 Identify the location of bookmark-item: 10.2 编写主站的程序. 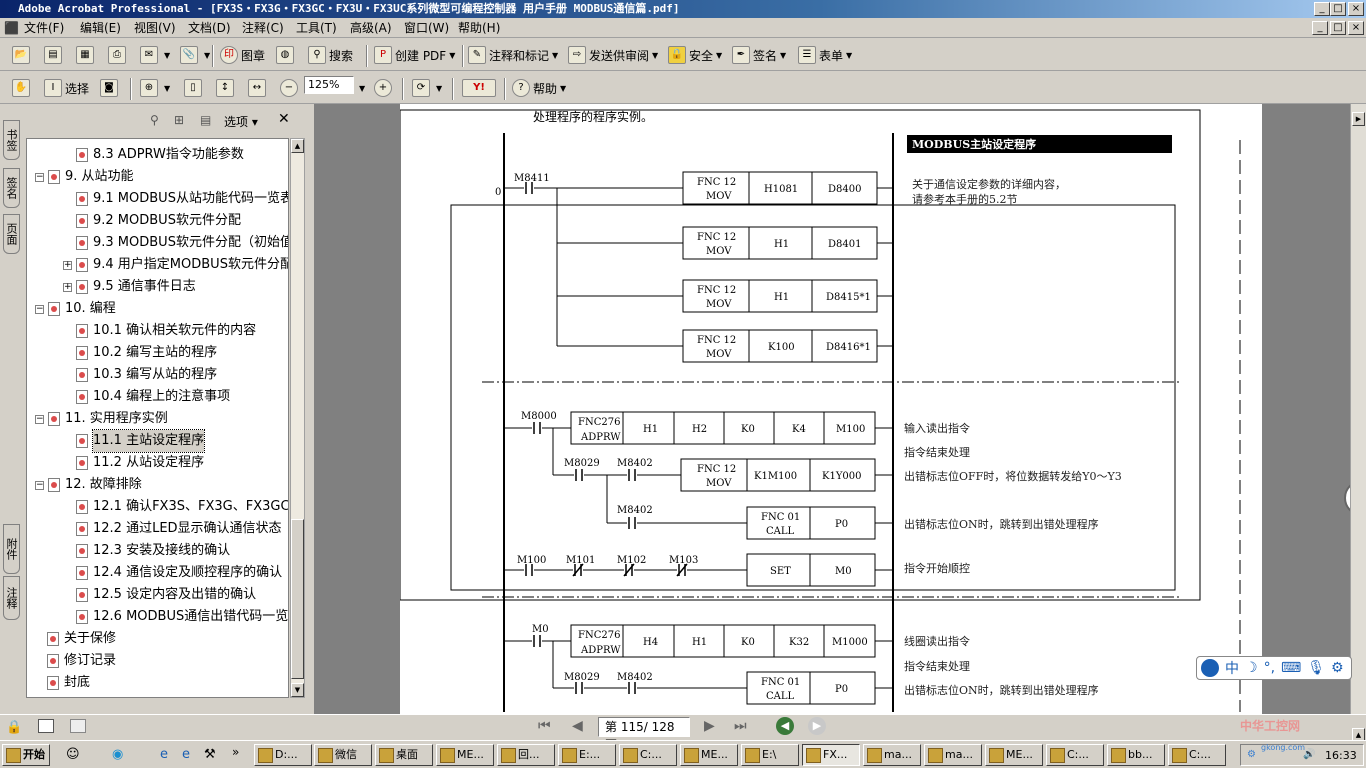
(140, 353).